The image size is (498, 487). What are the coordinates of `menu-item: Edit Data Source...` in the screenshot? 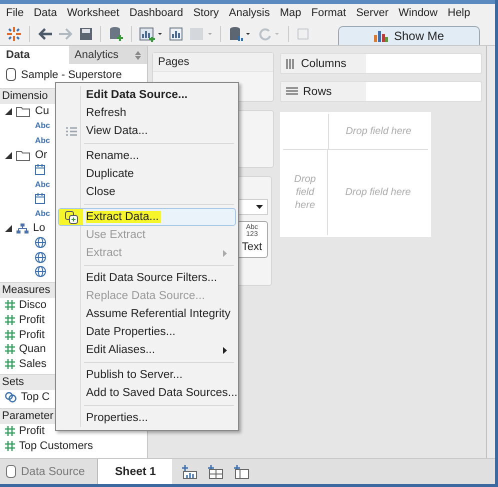 It's located at (147, 95).